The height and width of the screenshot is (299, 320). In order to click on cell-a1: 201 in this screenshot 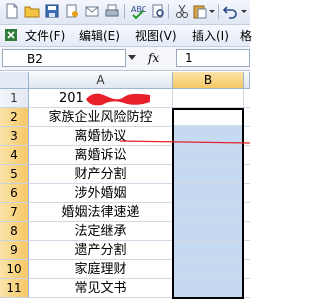, I will do `click(101, 98)`.